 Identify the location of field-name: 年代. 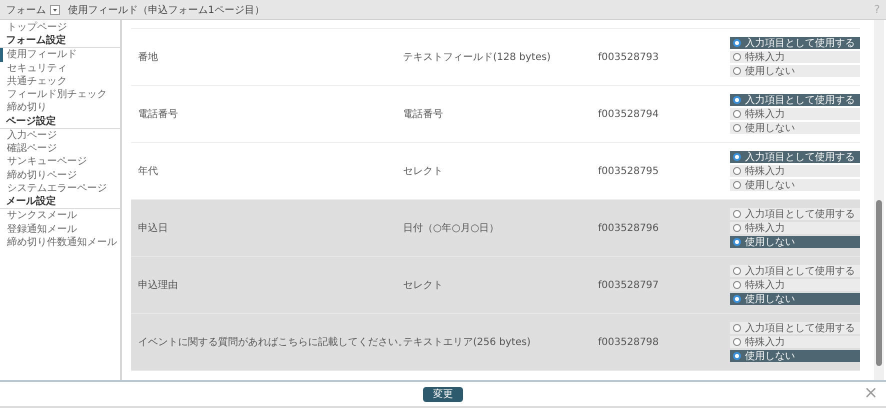
(148, 171).